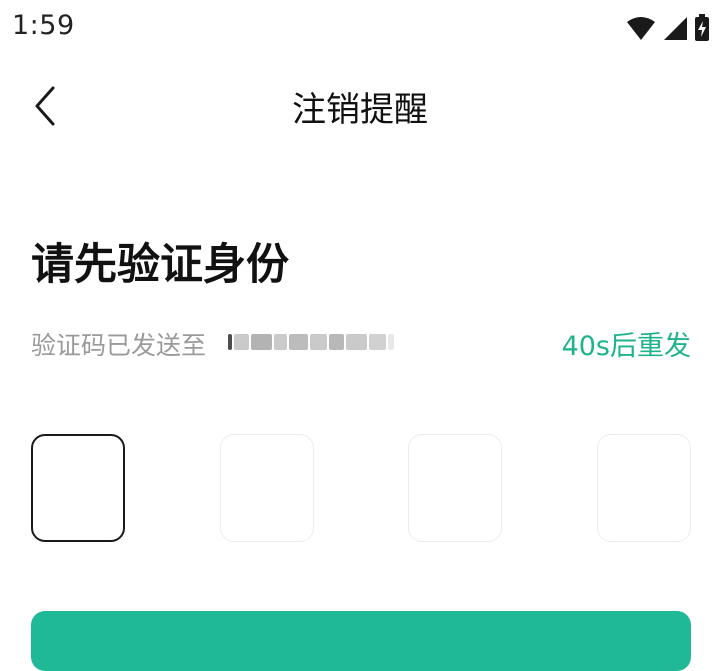 The width and height of the screenshot is (720, 671). Describe the element at coordinates (626, 343) in the screenshot. I see `resend-button: 40s后重发` at that location.